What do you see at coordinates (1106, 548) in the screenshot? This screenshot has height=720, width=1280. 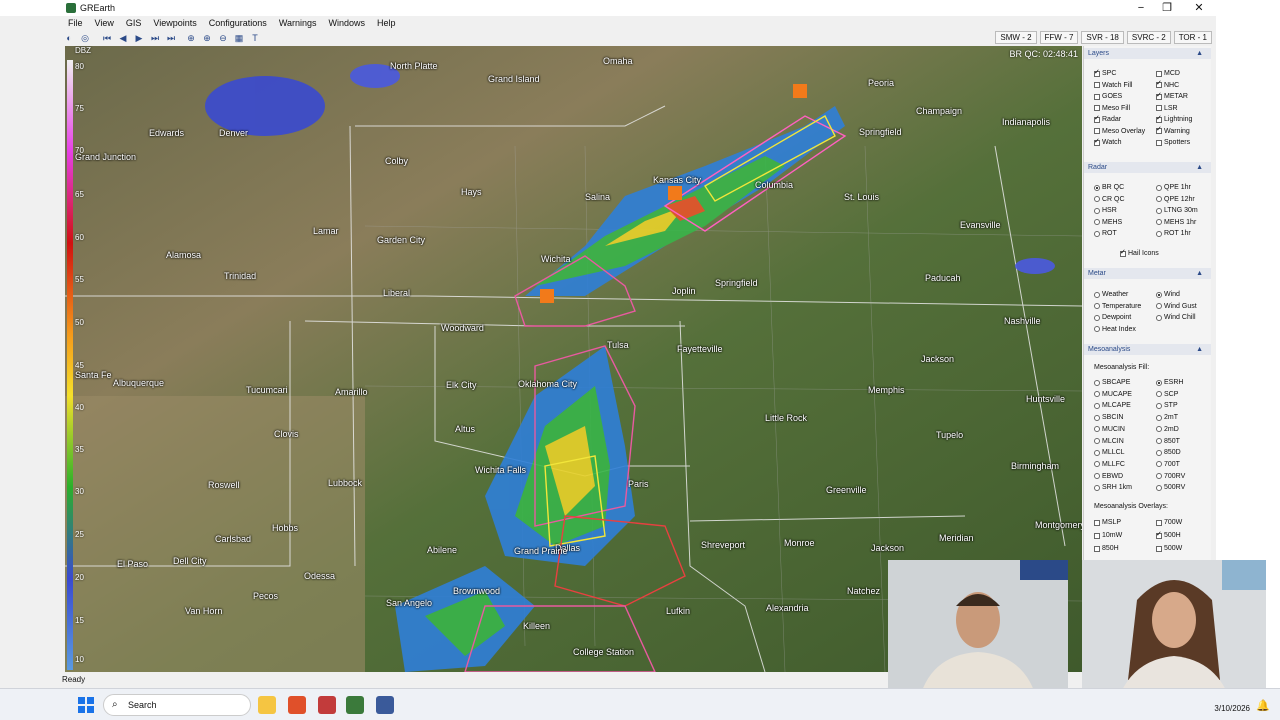 I see `ovl-option: 850H` at bounding box center [1106, 548].